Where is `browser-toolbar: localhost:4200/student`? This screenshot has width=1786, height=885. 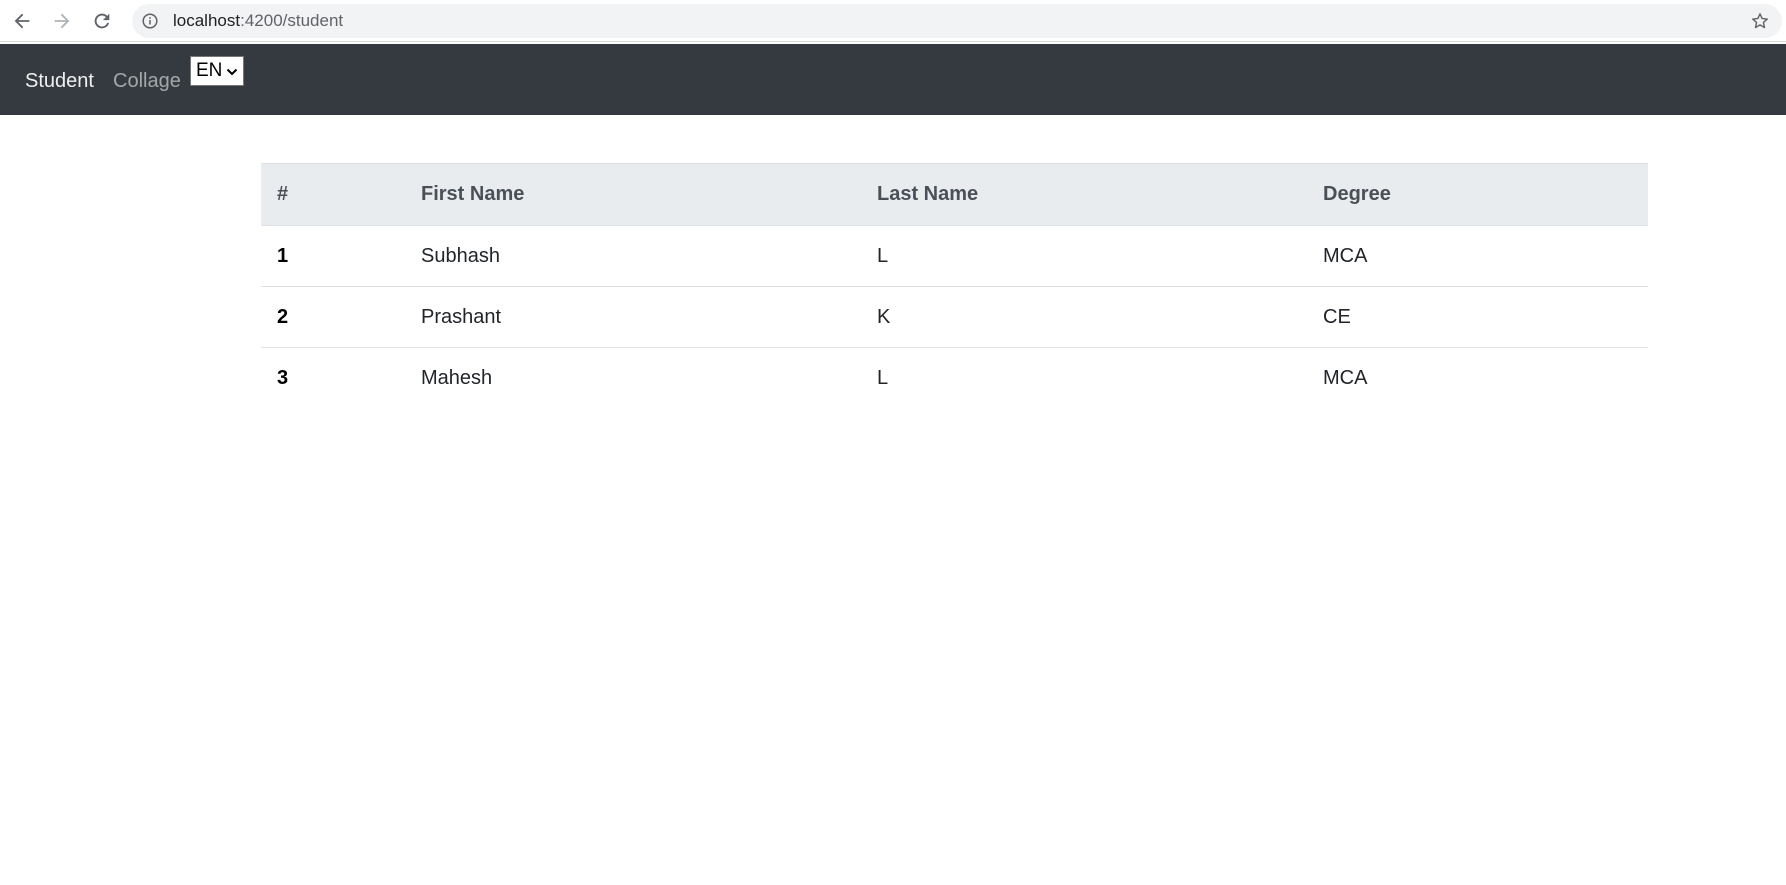 browser-toolbar: localhost:4200/student is located at coordinates (893, 21).